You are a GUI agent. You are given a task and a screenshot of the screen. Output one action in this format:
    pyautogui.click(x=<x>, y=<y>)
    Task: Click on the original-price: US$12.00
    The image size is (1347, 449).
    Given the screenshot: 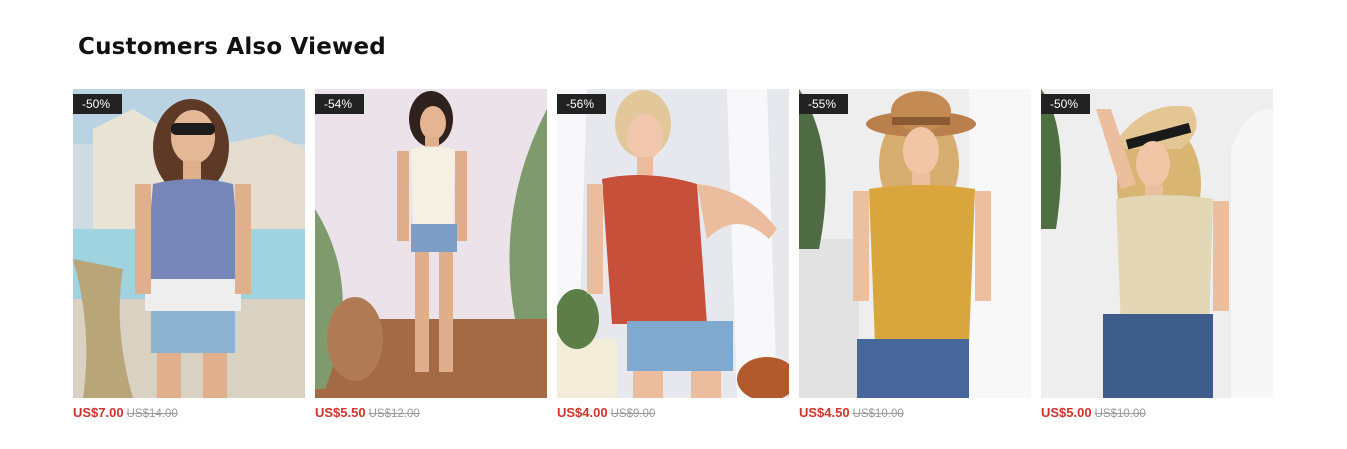 What is the action you would take?
    pyautogui.click(x=394, y=414)
    